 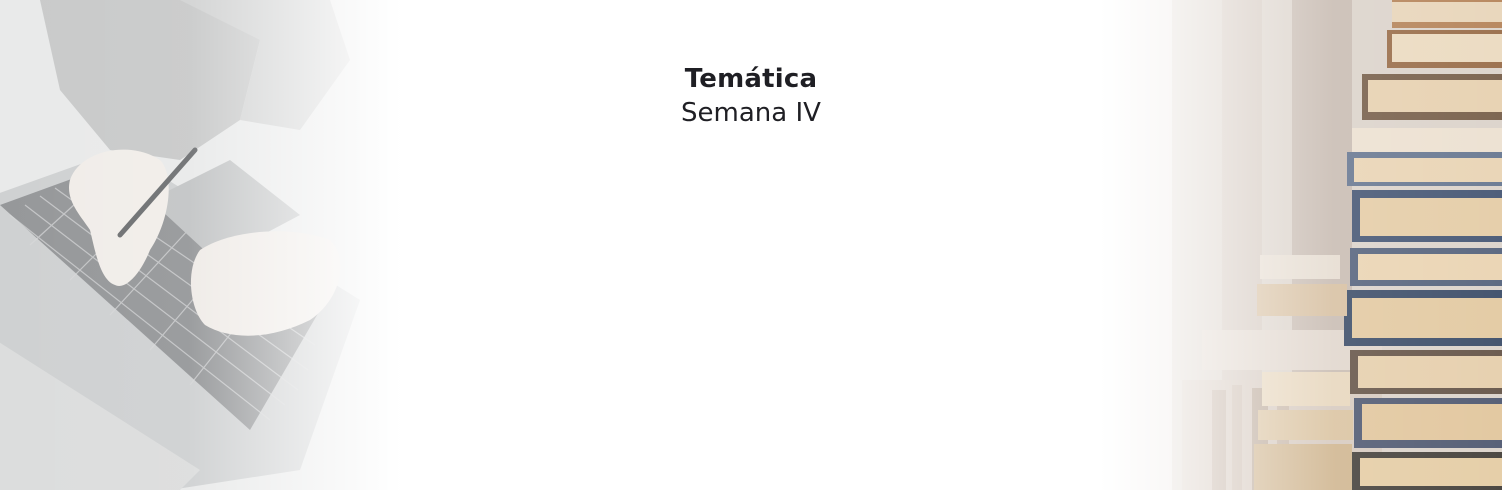 What do you see at coordinates (751, 96) in the screenshot?
I see `topic-heading: Temática Semana IV` at bounding box center [751, 96].